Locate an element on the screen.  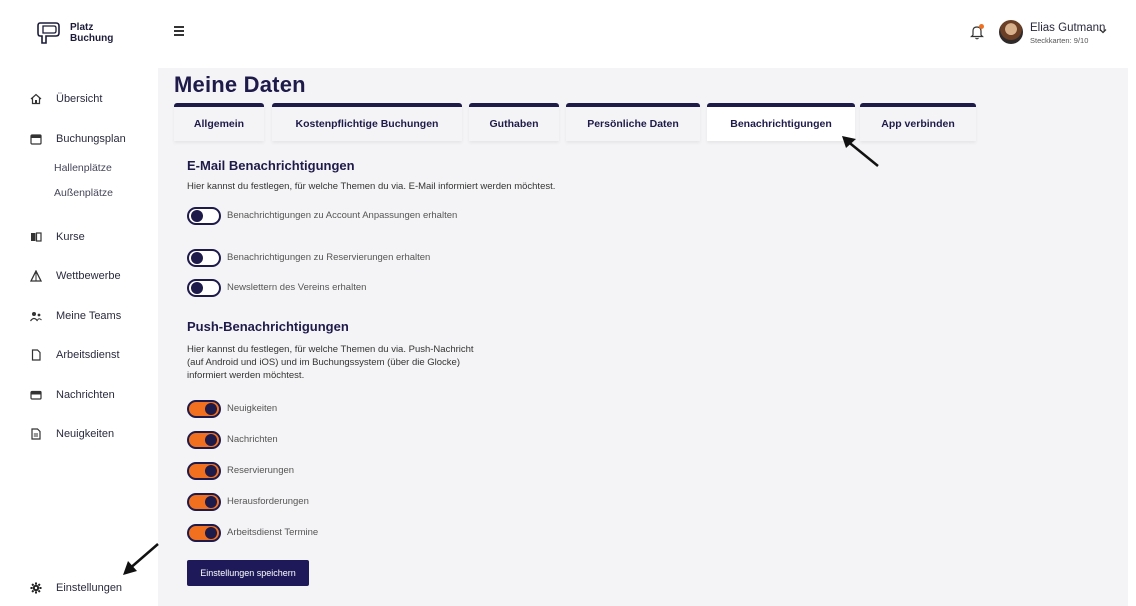
chevron-down-icon is located at coordinates (1103, 31).